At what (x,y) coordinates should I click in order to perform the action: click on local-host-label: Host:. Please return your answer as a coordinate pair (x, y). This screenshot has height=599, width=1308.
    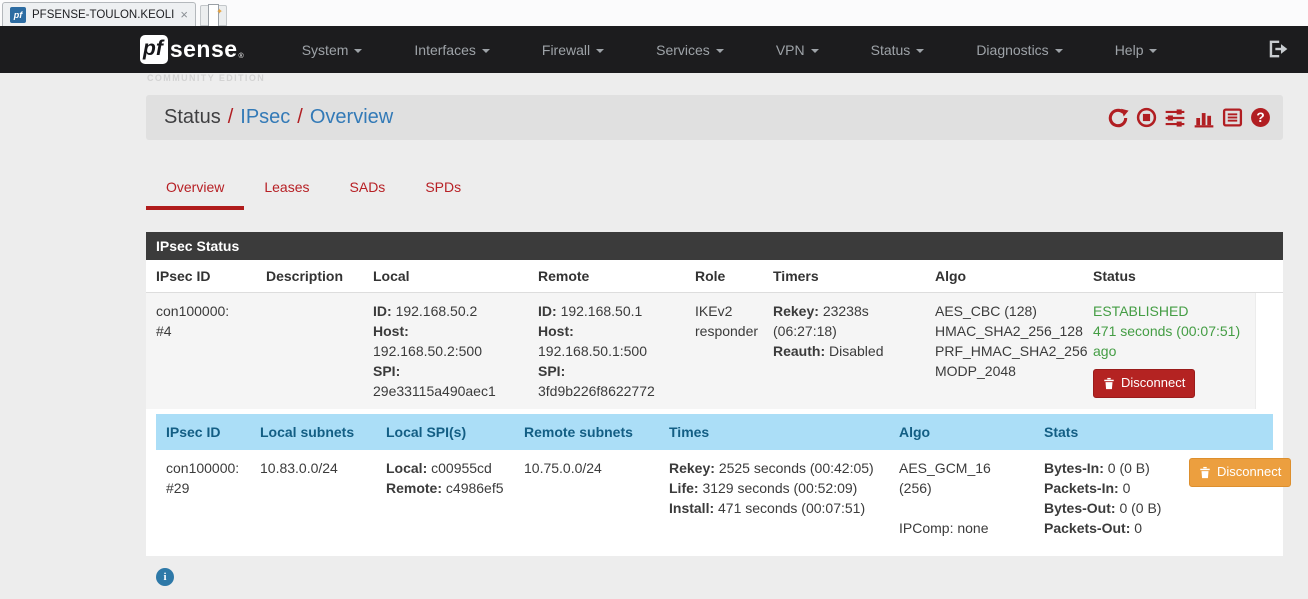
    Looking at the image, I should click on (391, 331).